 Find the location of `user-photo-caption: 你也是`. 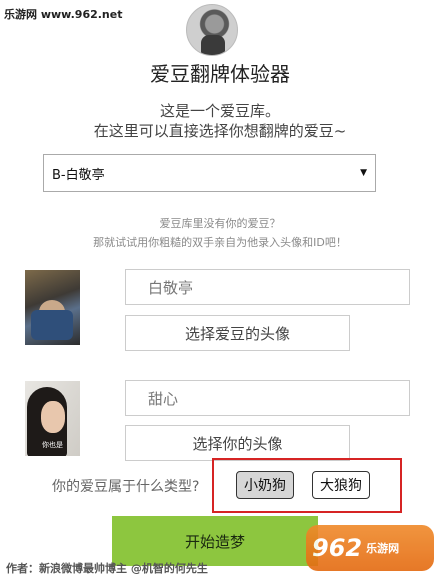

user-photo-caption: 你也是 is located at coordinates (52, 445).